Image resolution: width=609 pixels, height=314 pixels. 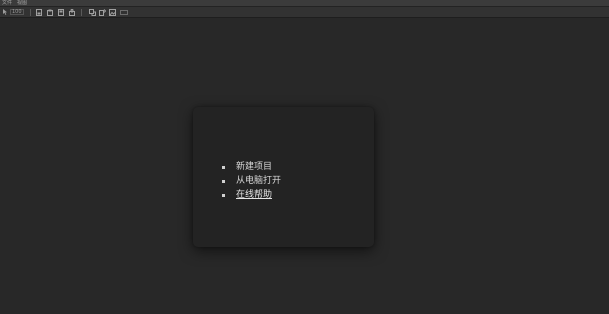 I want to click on menu-item-new-project: 新建项目, so click(x=251, y=167).